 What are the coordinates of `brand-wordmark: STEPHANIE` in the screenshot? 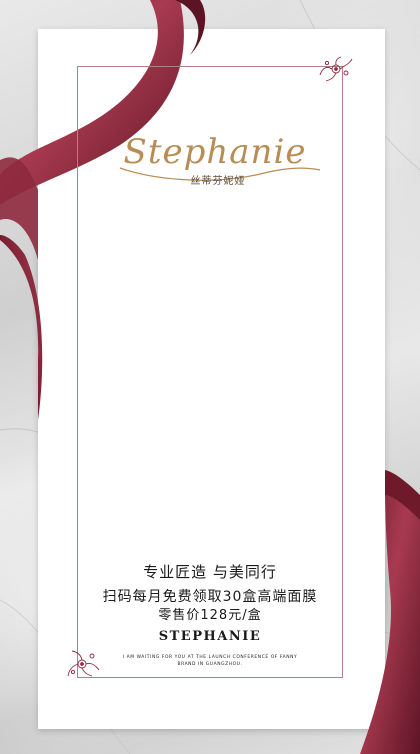 It's located at (210, 636).